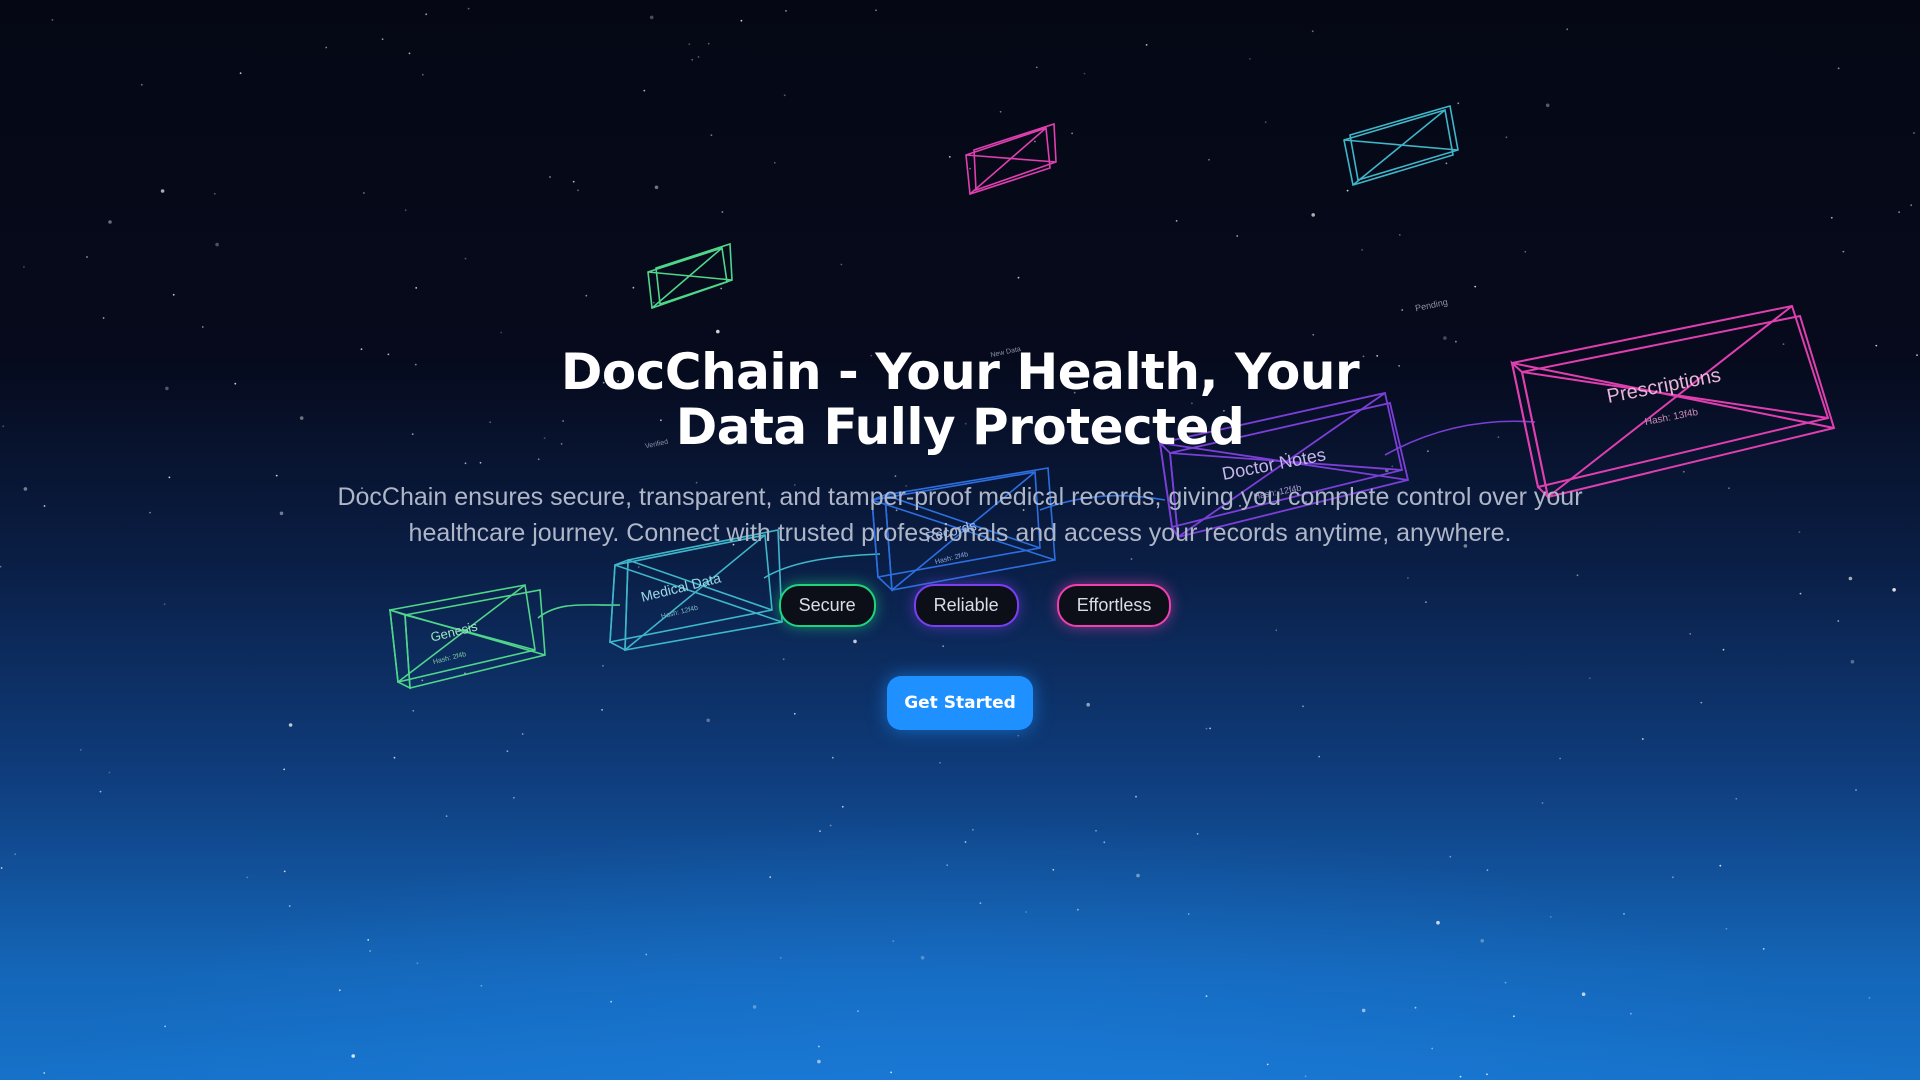 Image resolution: width=1920 pixels, height=1080 pixels. I want to click on chain-link, so click(822, 566).